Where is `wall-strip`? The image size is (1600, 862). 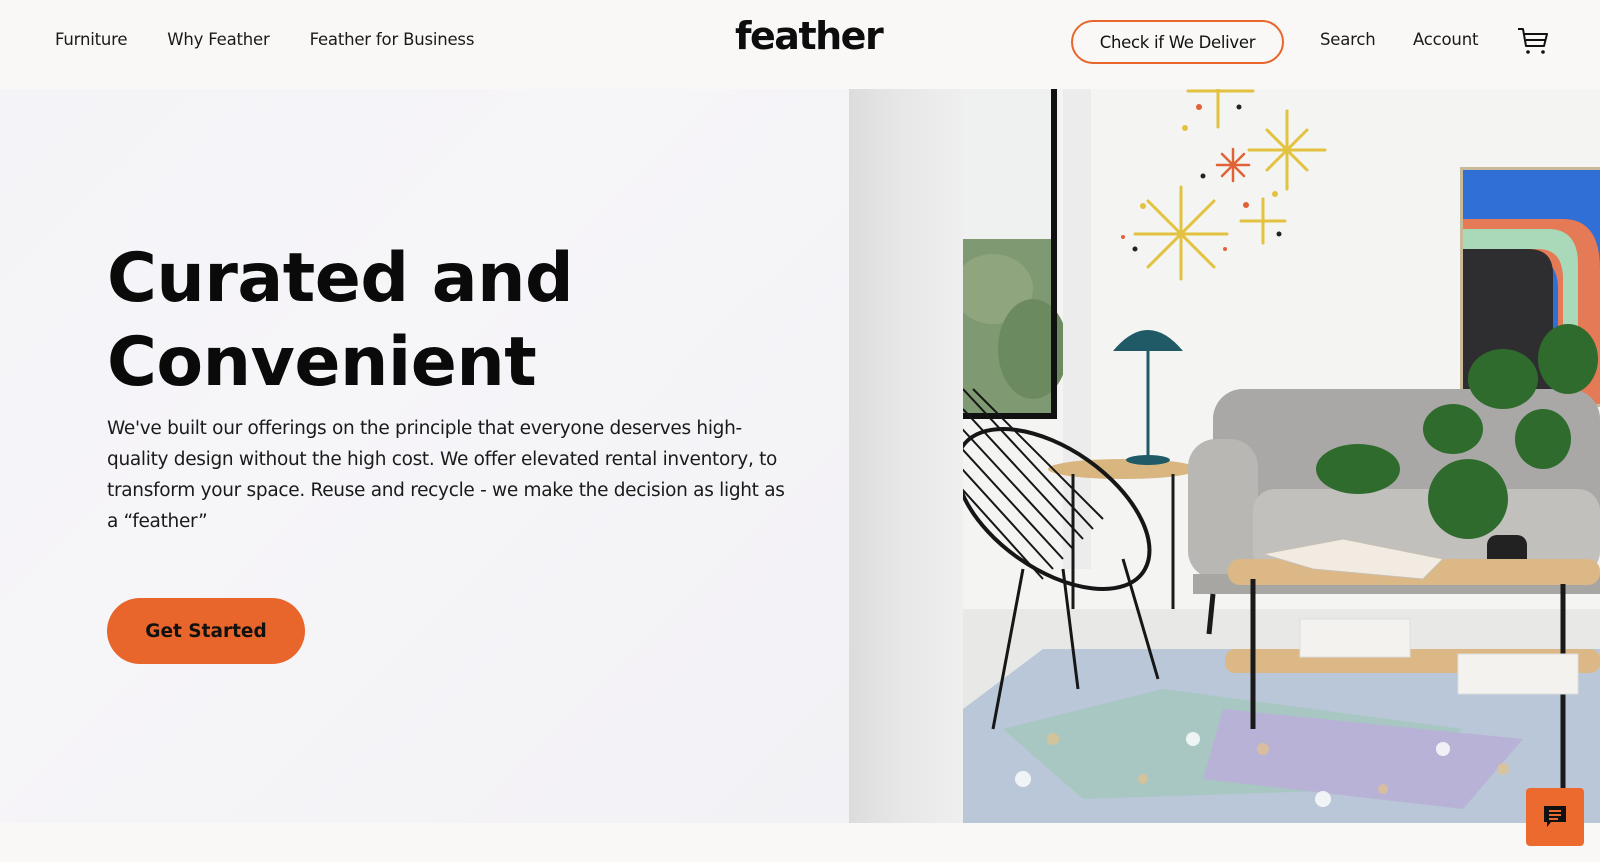 wall-strip is located at coordinates (906, 456).